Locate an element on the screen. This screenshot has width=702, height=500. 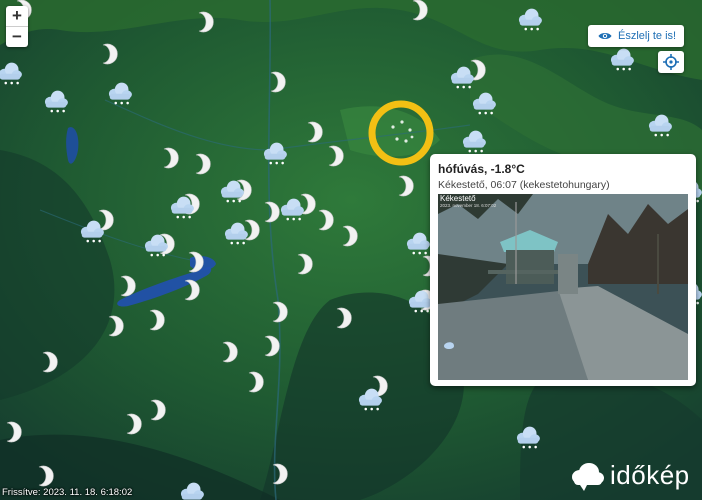
webcam-image is located at coordinates (563, 287).